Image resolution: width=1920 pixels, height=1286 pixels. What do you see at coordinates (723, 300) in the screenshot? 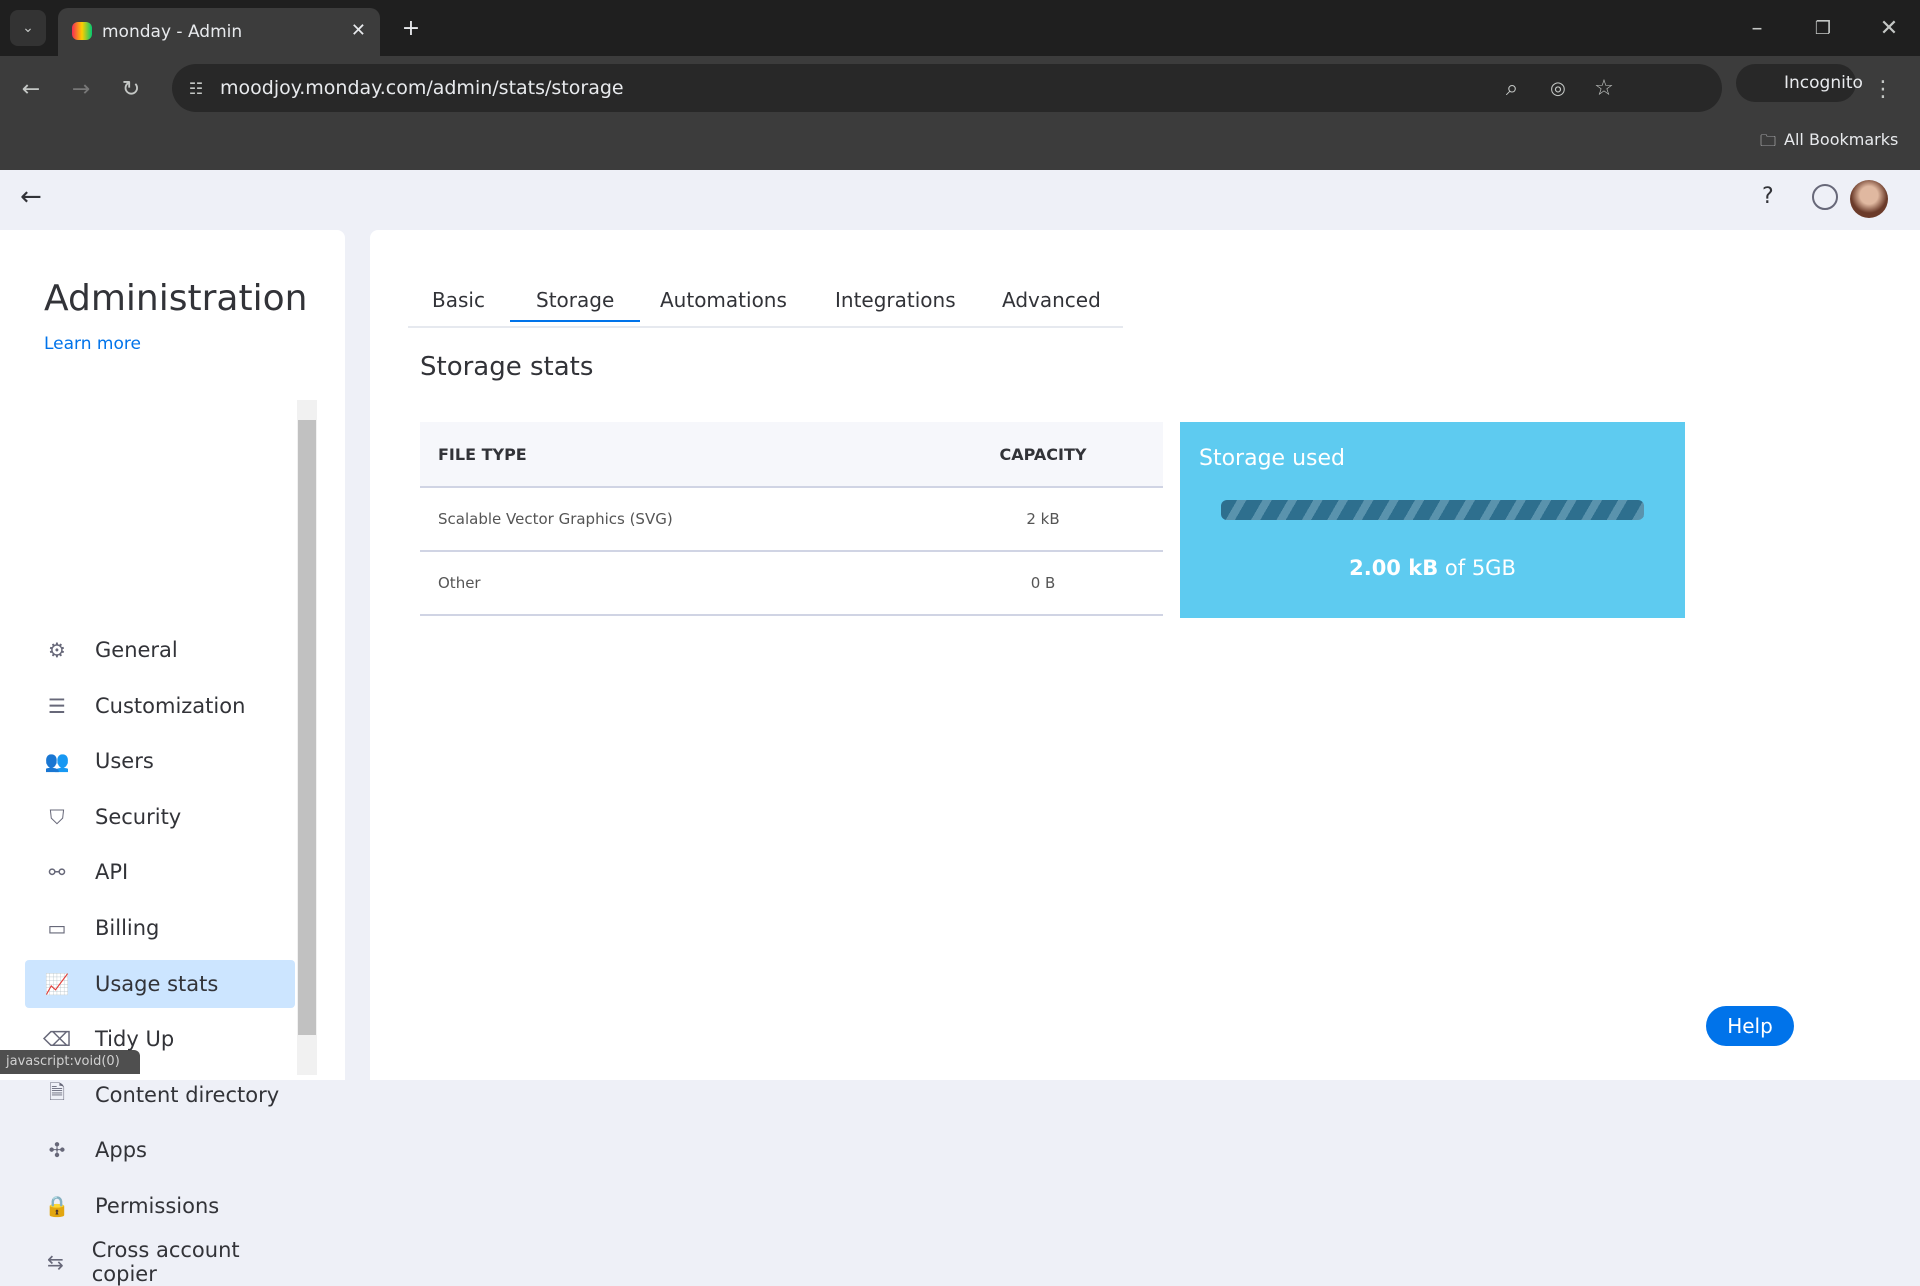
I see `tab-automations: Automations` at bounding box center [723, 300].